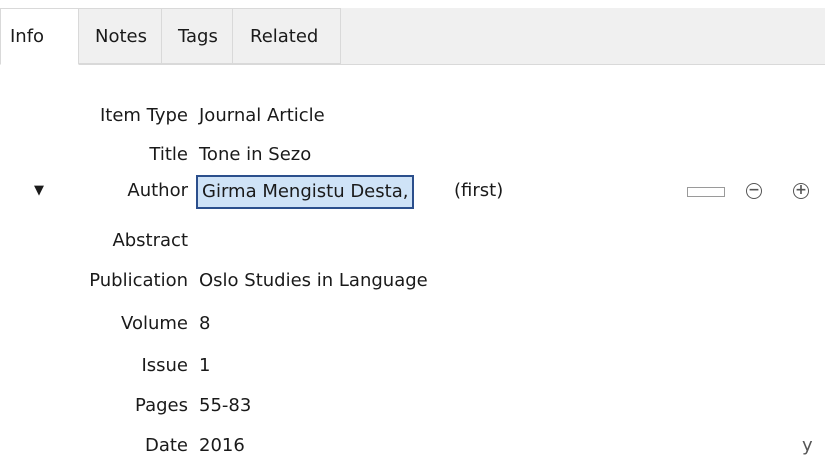 This screenshot has width=825, height=468. I want to click on tab-related: Related, so click(287, 36).